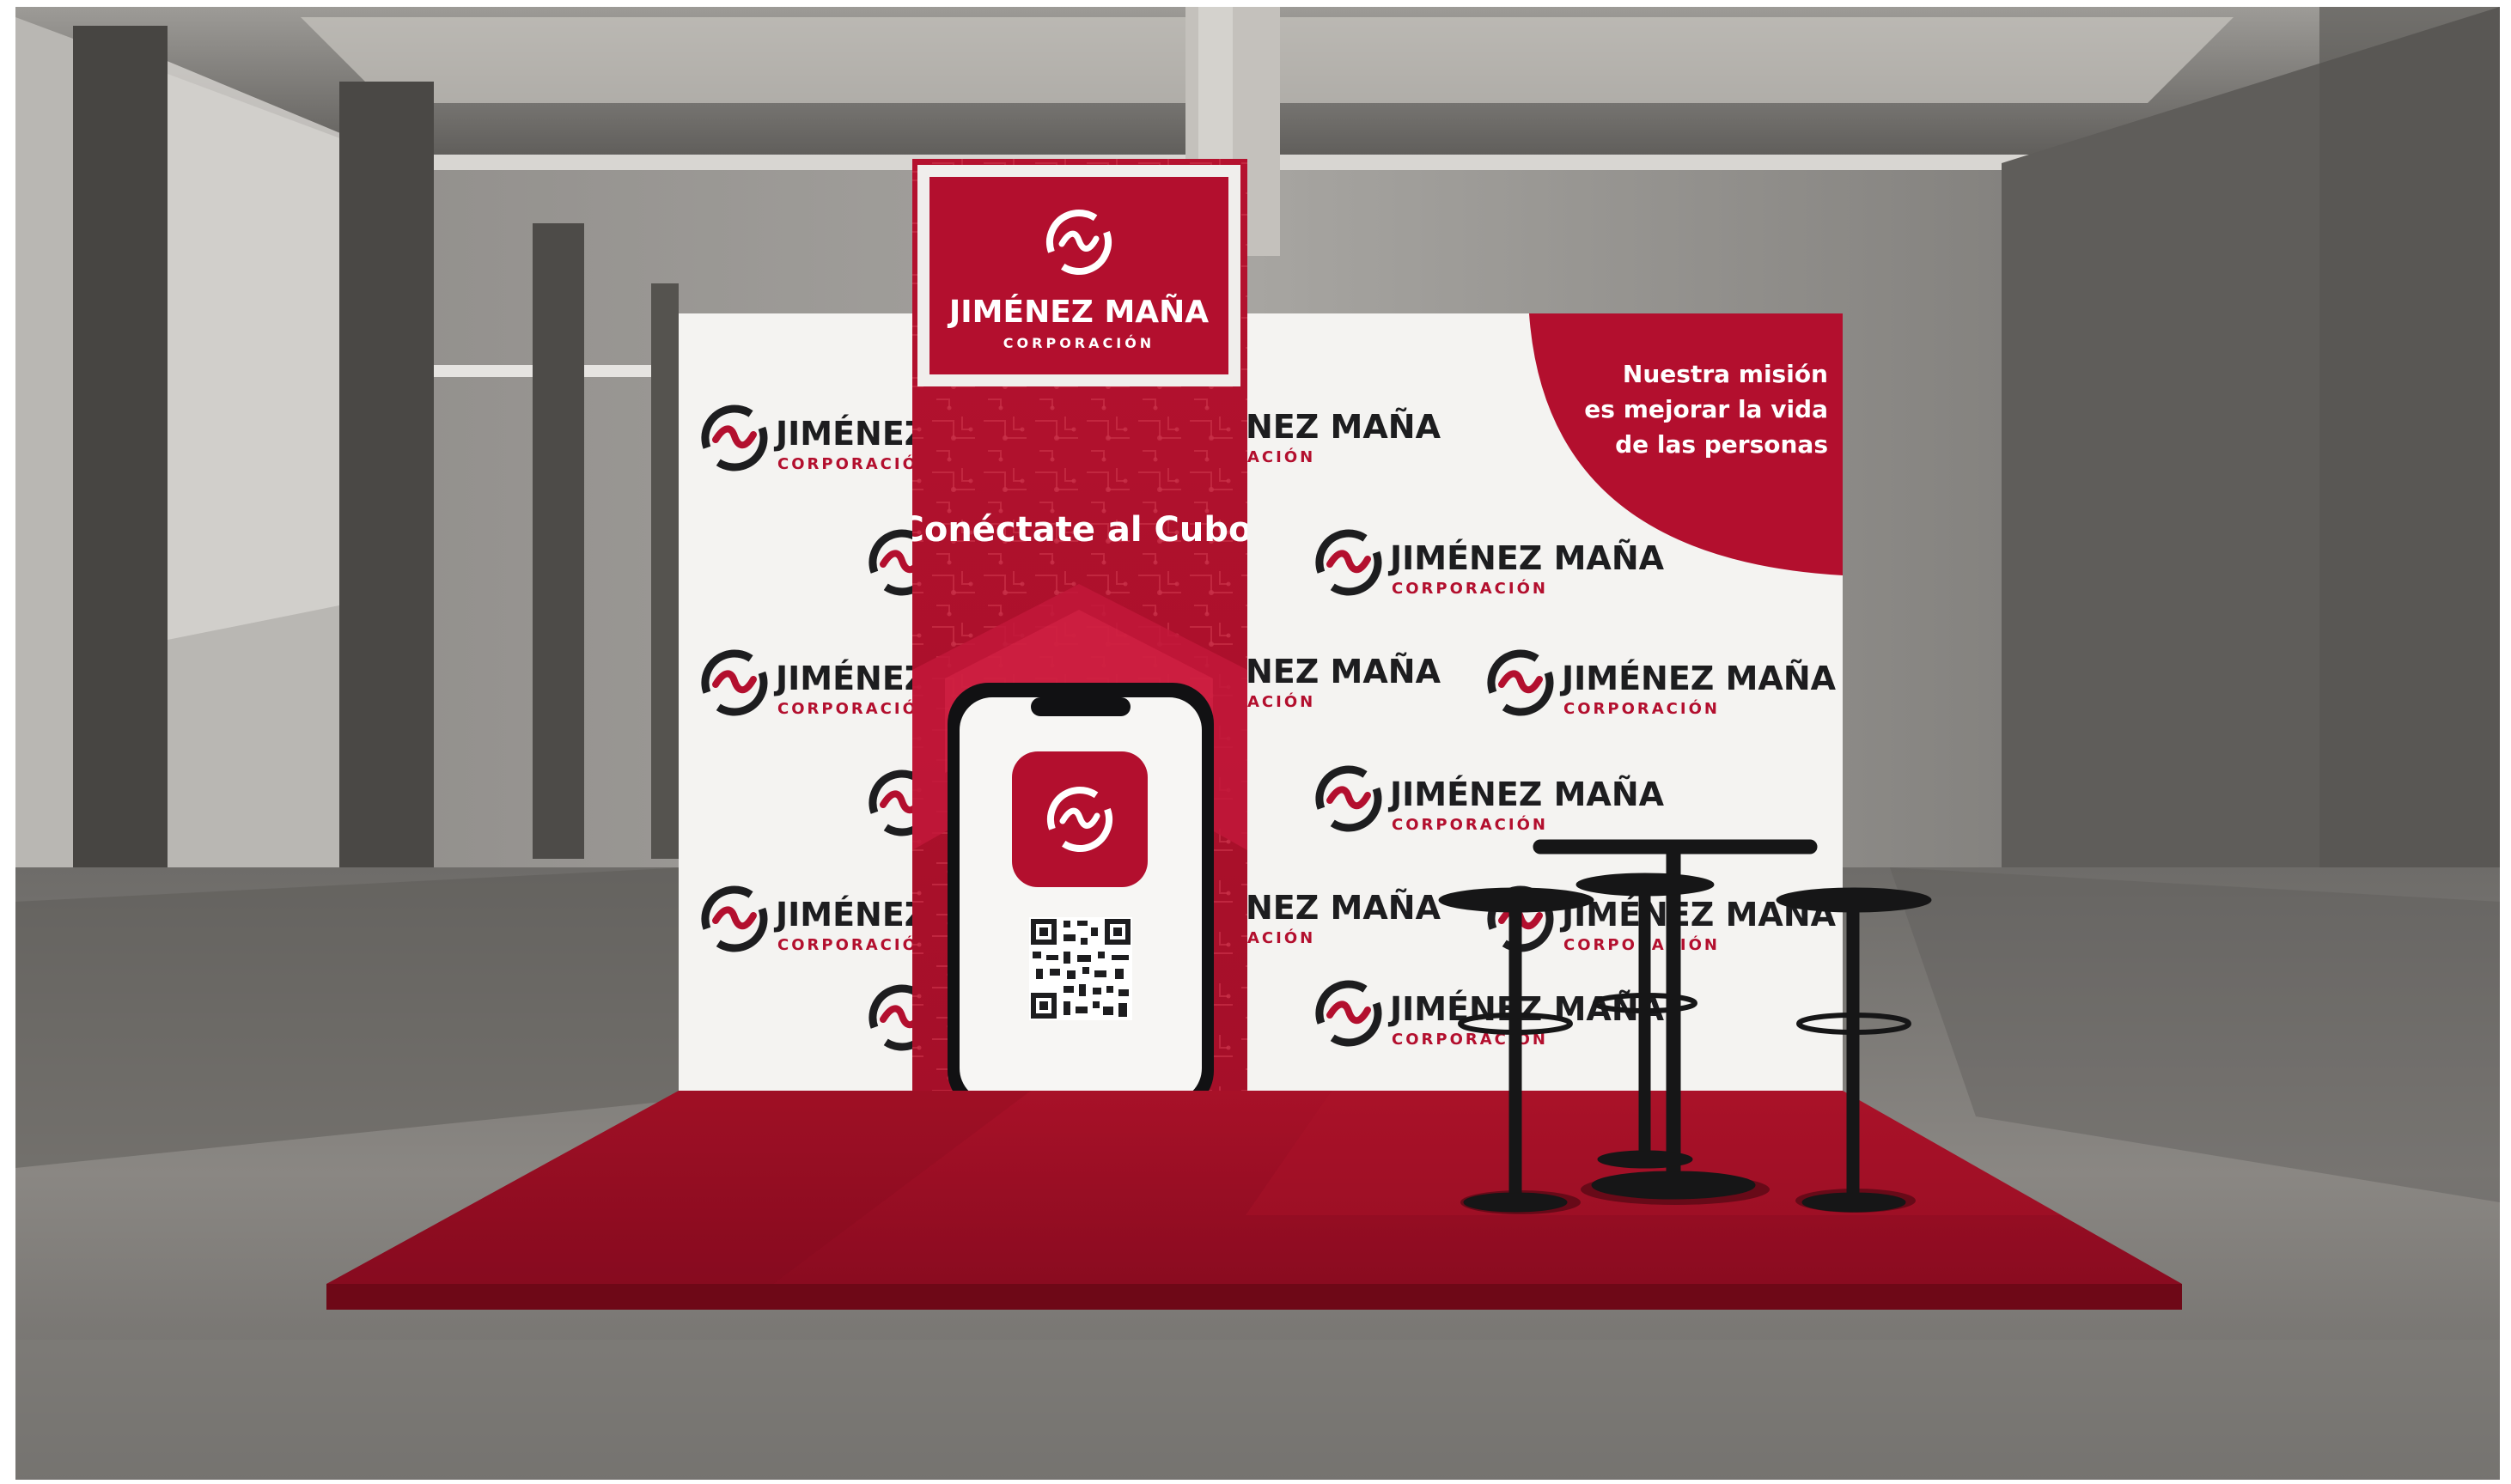  I want to click on qr-code-icon, so click(1080, 968).